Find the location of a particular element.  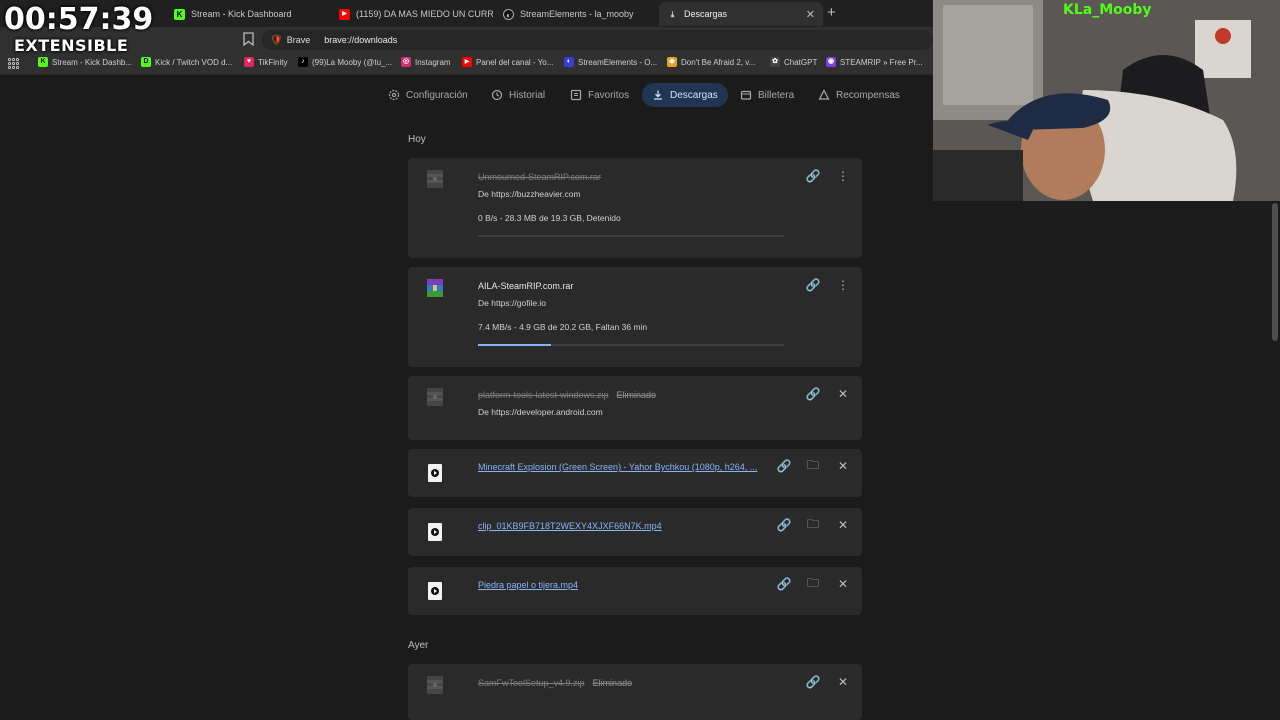

apps-grid-icon is located at coordinates (13, 63).